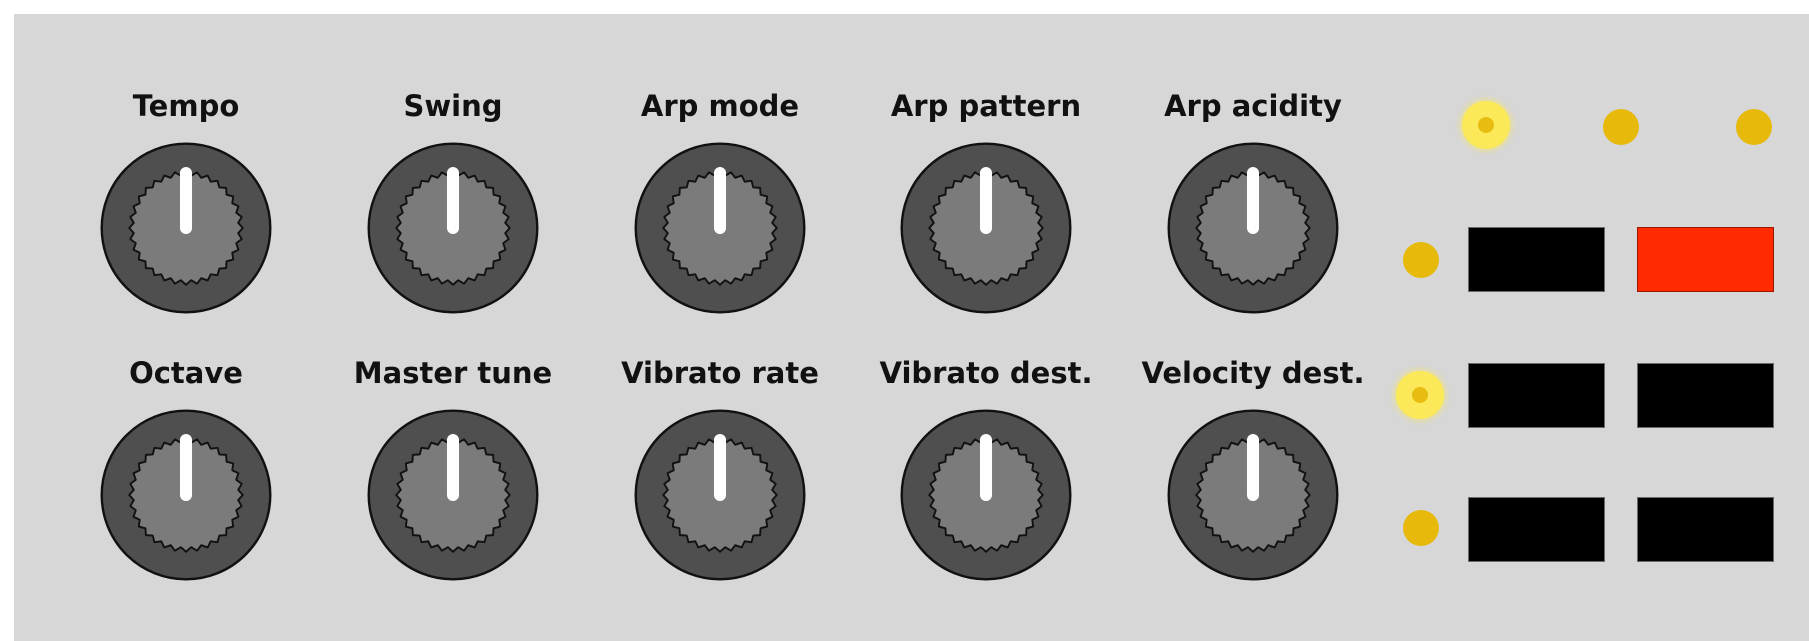 This screenshot has height=641, width=1809. I want to click on arp-mode-knob, so click(720, 228).